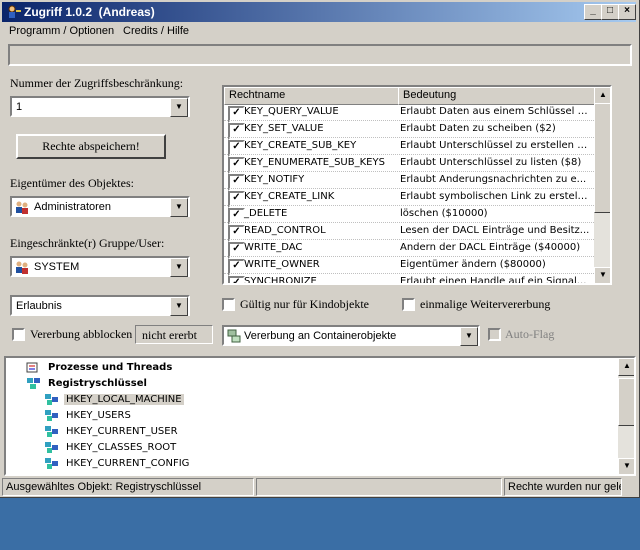 Image resolution: width=640 pixels, height=550 pixels. Describe the element at coordinates (499, 96) in the screenshot. I see `column-header-meaning: Bedeutung` at that location.